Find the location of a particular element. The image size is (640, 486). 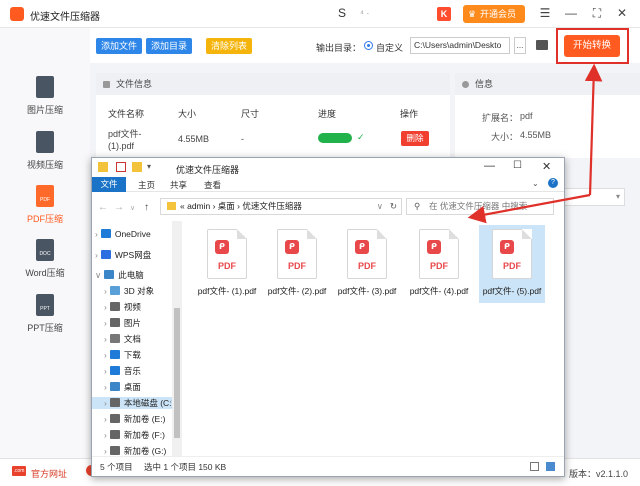

info-title: 信息 is located at coordinates (484, 84).